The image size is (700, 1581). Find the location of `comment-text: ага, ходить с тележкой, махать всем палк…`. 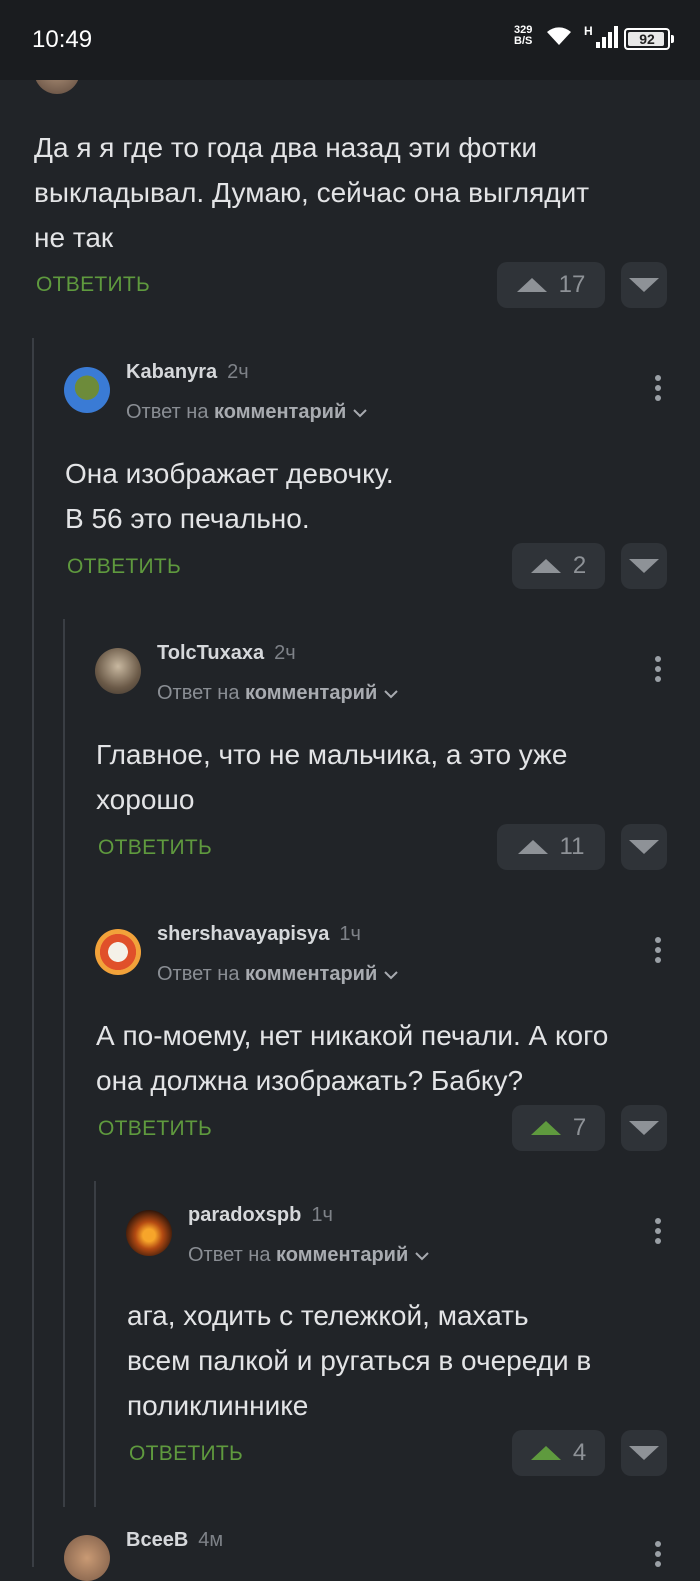

comment-text: ага, ходить с тележкой, махать всем палк… is located at coordinates (359, 1360).